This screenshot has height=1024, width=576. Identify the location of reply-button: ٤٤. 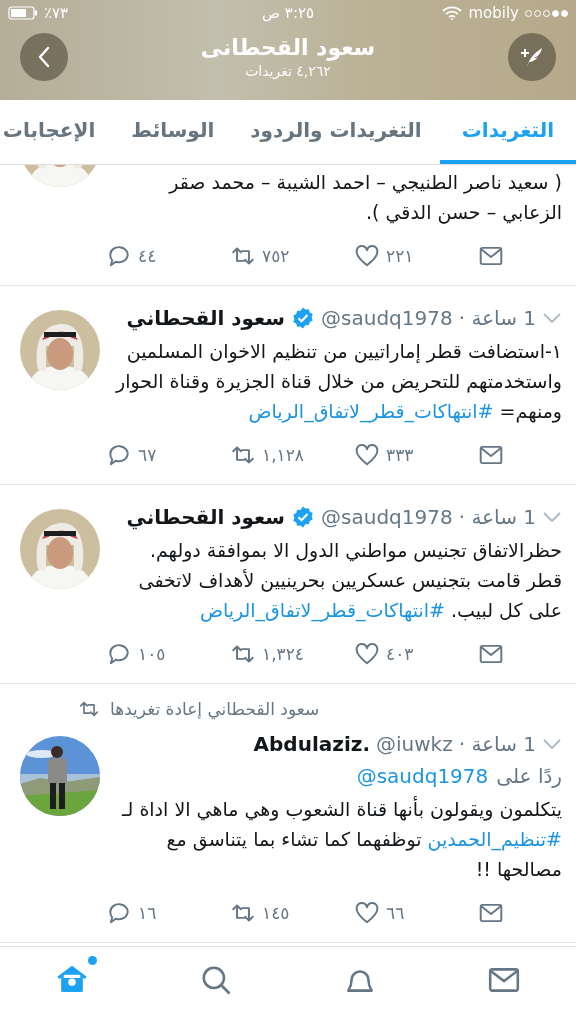
(168, 256).